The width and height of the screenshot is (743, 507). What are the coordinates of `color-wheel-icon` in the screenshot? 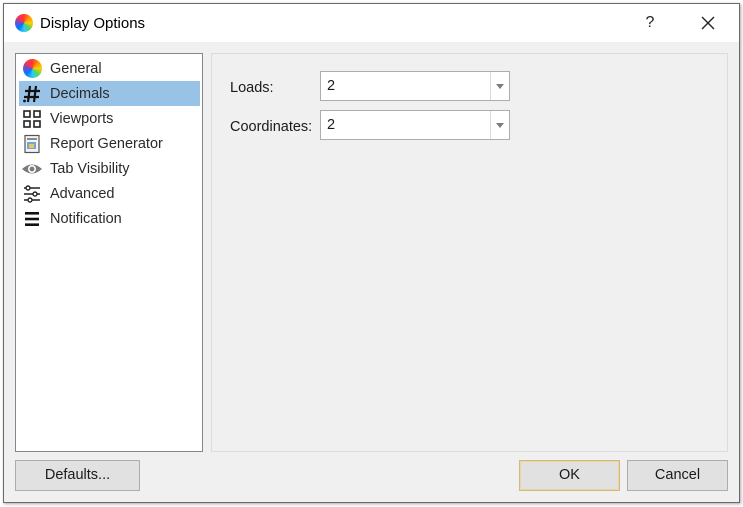 It's located at (32, 69).